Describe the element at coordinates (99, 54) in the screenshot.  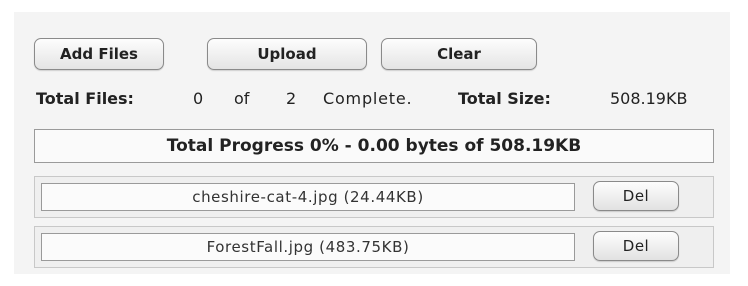
I see `add-files-button: Add Files` at that location.